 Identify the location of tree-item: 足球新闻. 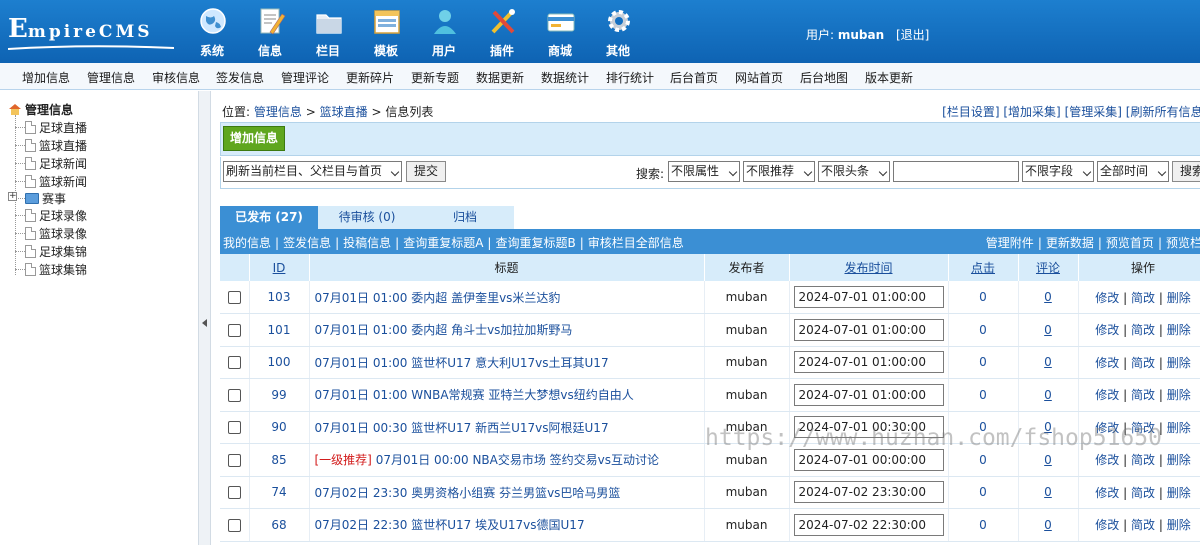
(51, 163).